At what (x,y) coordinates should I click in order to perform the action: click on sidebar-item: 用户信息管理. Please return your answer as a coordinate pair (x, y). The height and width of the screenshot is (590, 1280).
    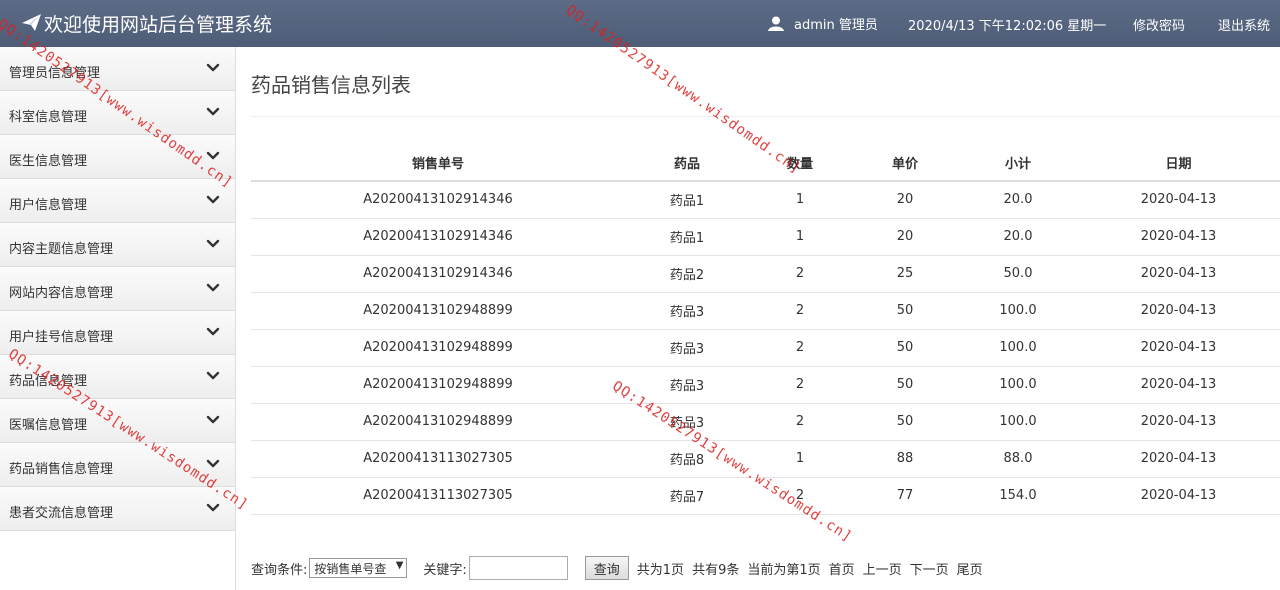
    Looking at the image, I should click on (117, 201).